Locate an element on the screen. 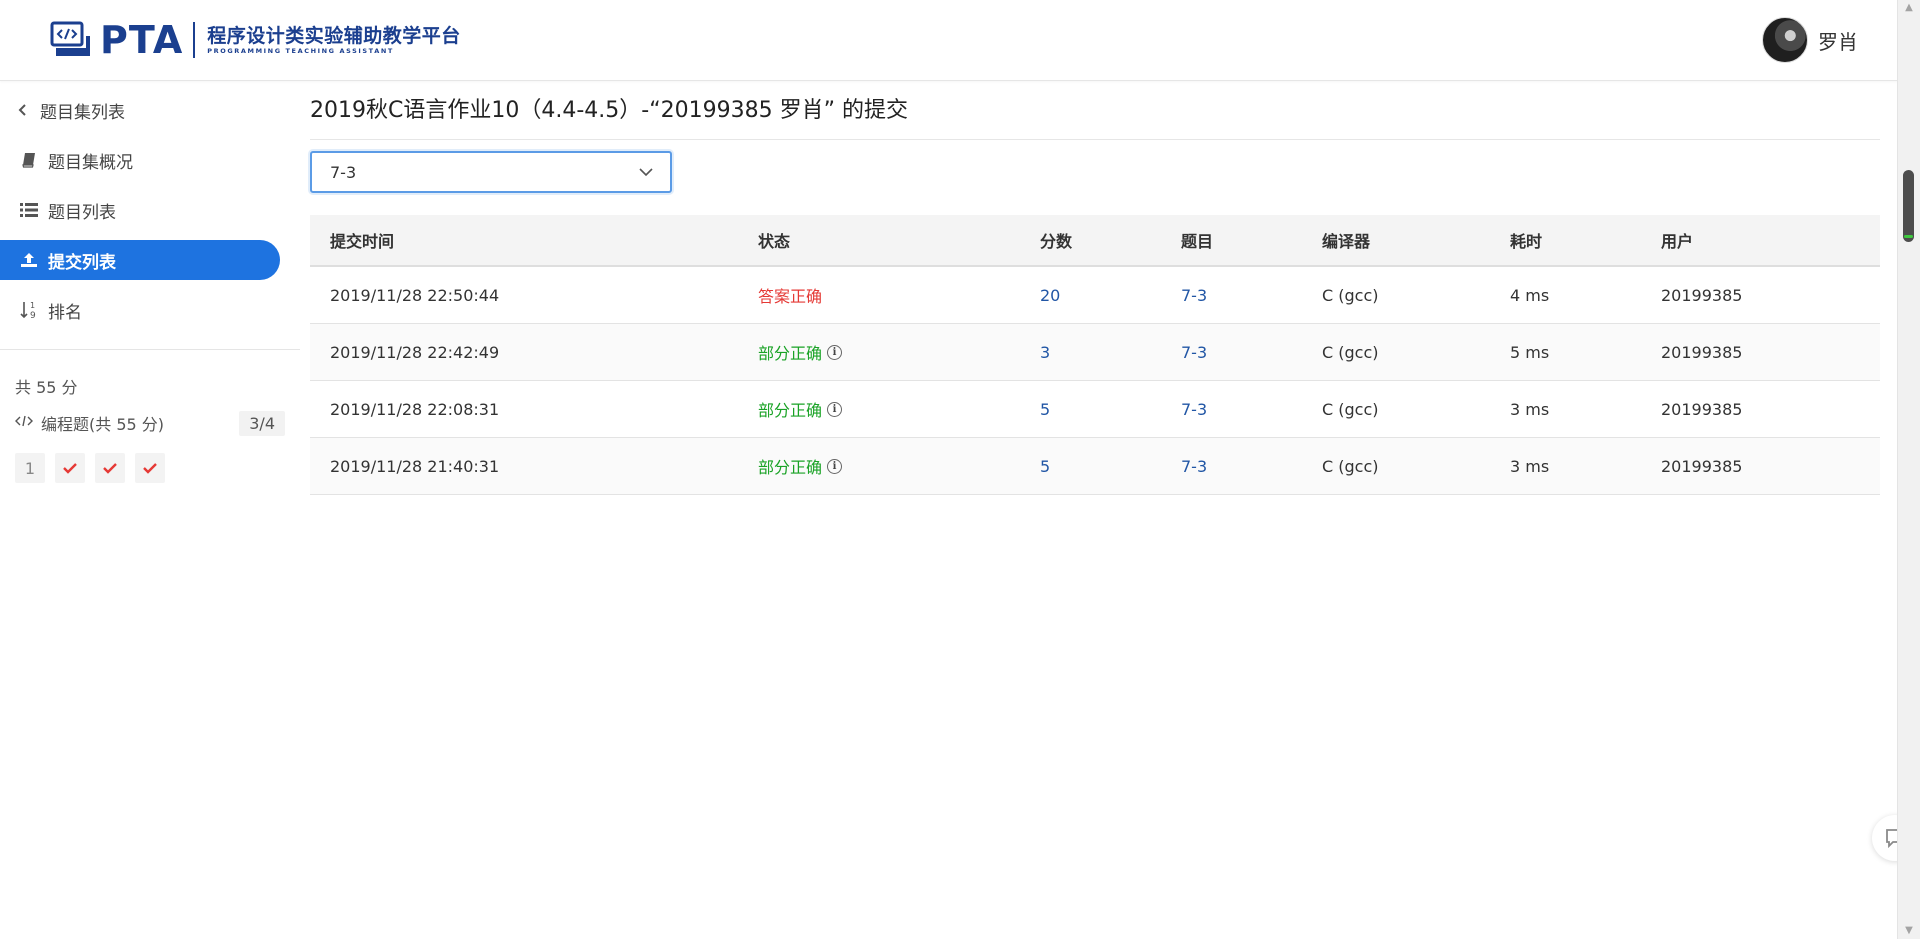 The image size is (1920, 939). upload-icon is located at coordinates (29, 260).